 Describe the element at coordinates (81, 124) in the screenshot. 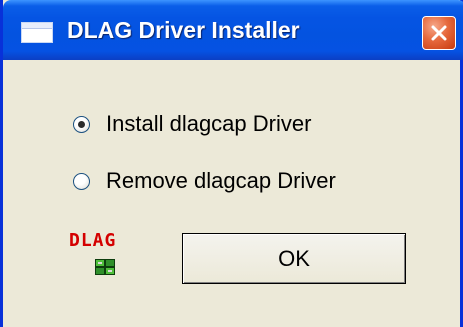

I see `install-radio` at that location.